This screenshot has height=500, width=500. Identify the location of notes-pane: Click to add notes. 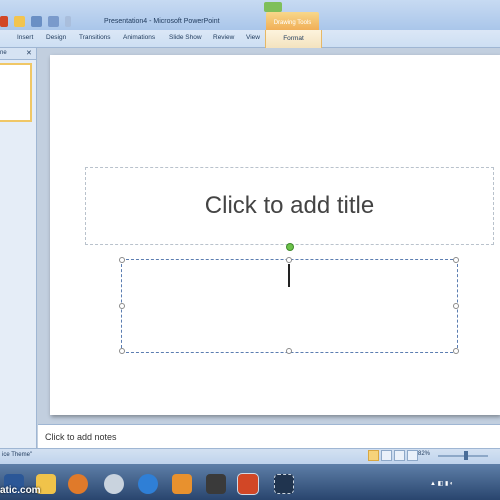
(269, 436).